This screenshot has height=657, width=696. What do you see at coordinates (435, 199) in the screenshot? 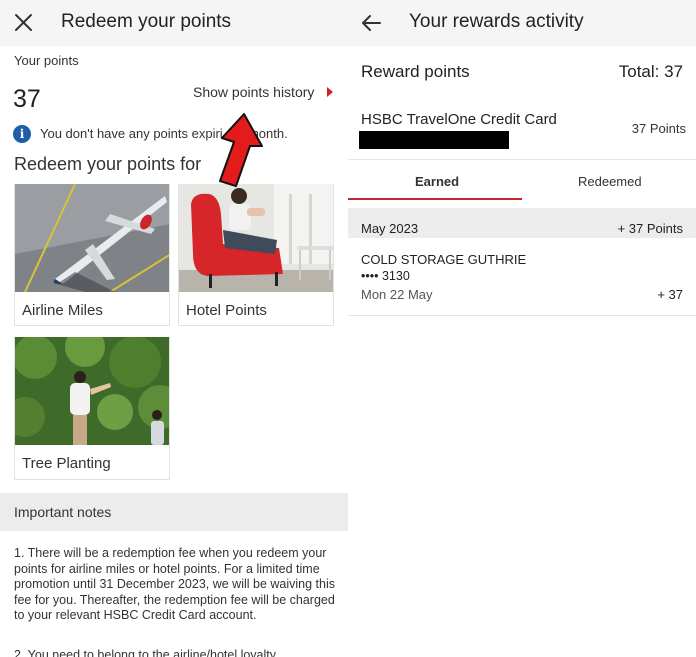
I see `active-tab-indicator` at bounding box center [435, 199].